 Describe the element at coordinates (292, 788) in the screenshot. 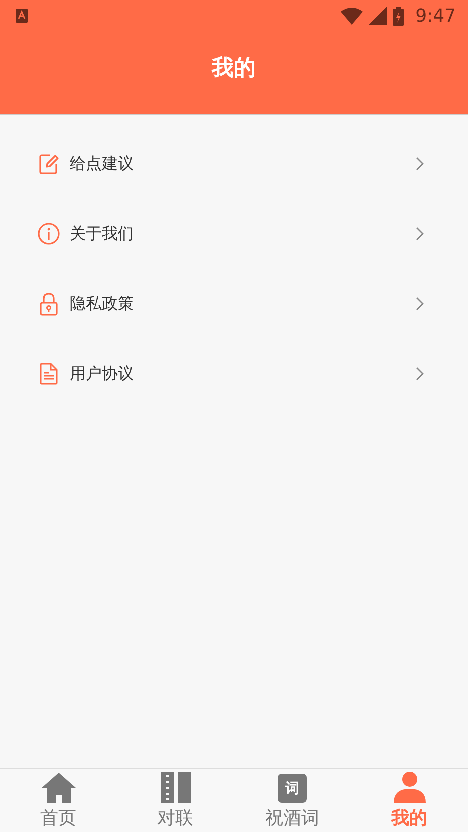

I see `word-badge-icon: 词` at that location.